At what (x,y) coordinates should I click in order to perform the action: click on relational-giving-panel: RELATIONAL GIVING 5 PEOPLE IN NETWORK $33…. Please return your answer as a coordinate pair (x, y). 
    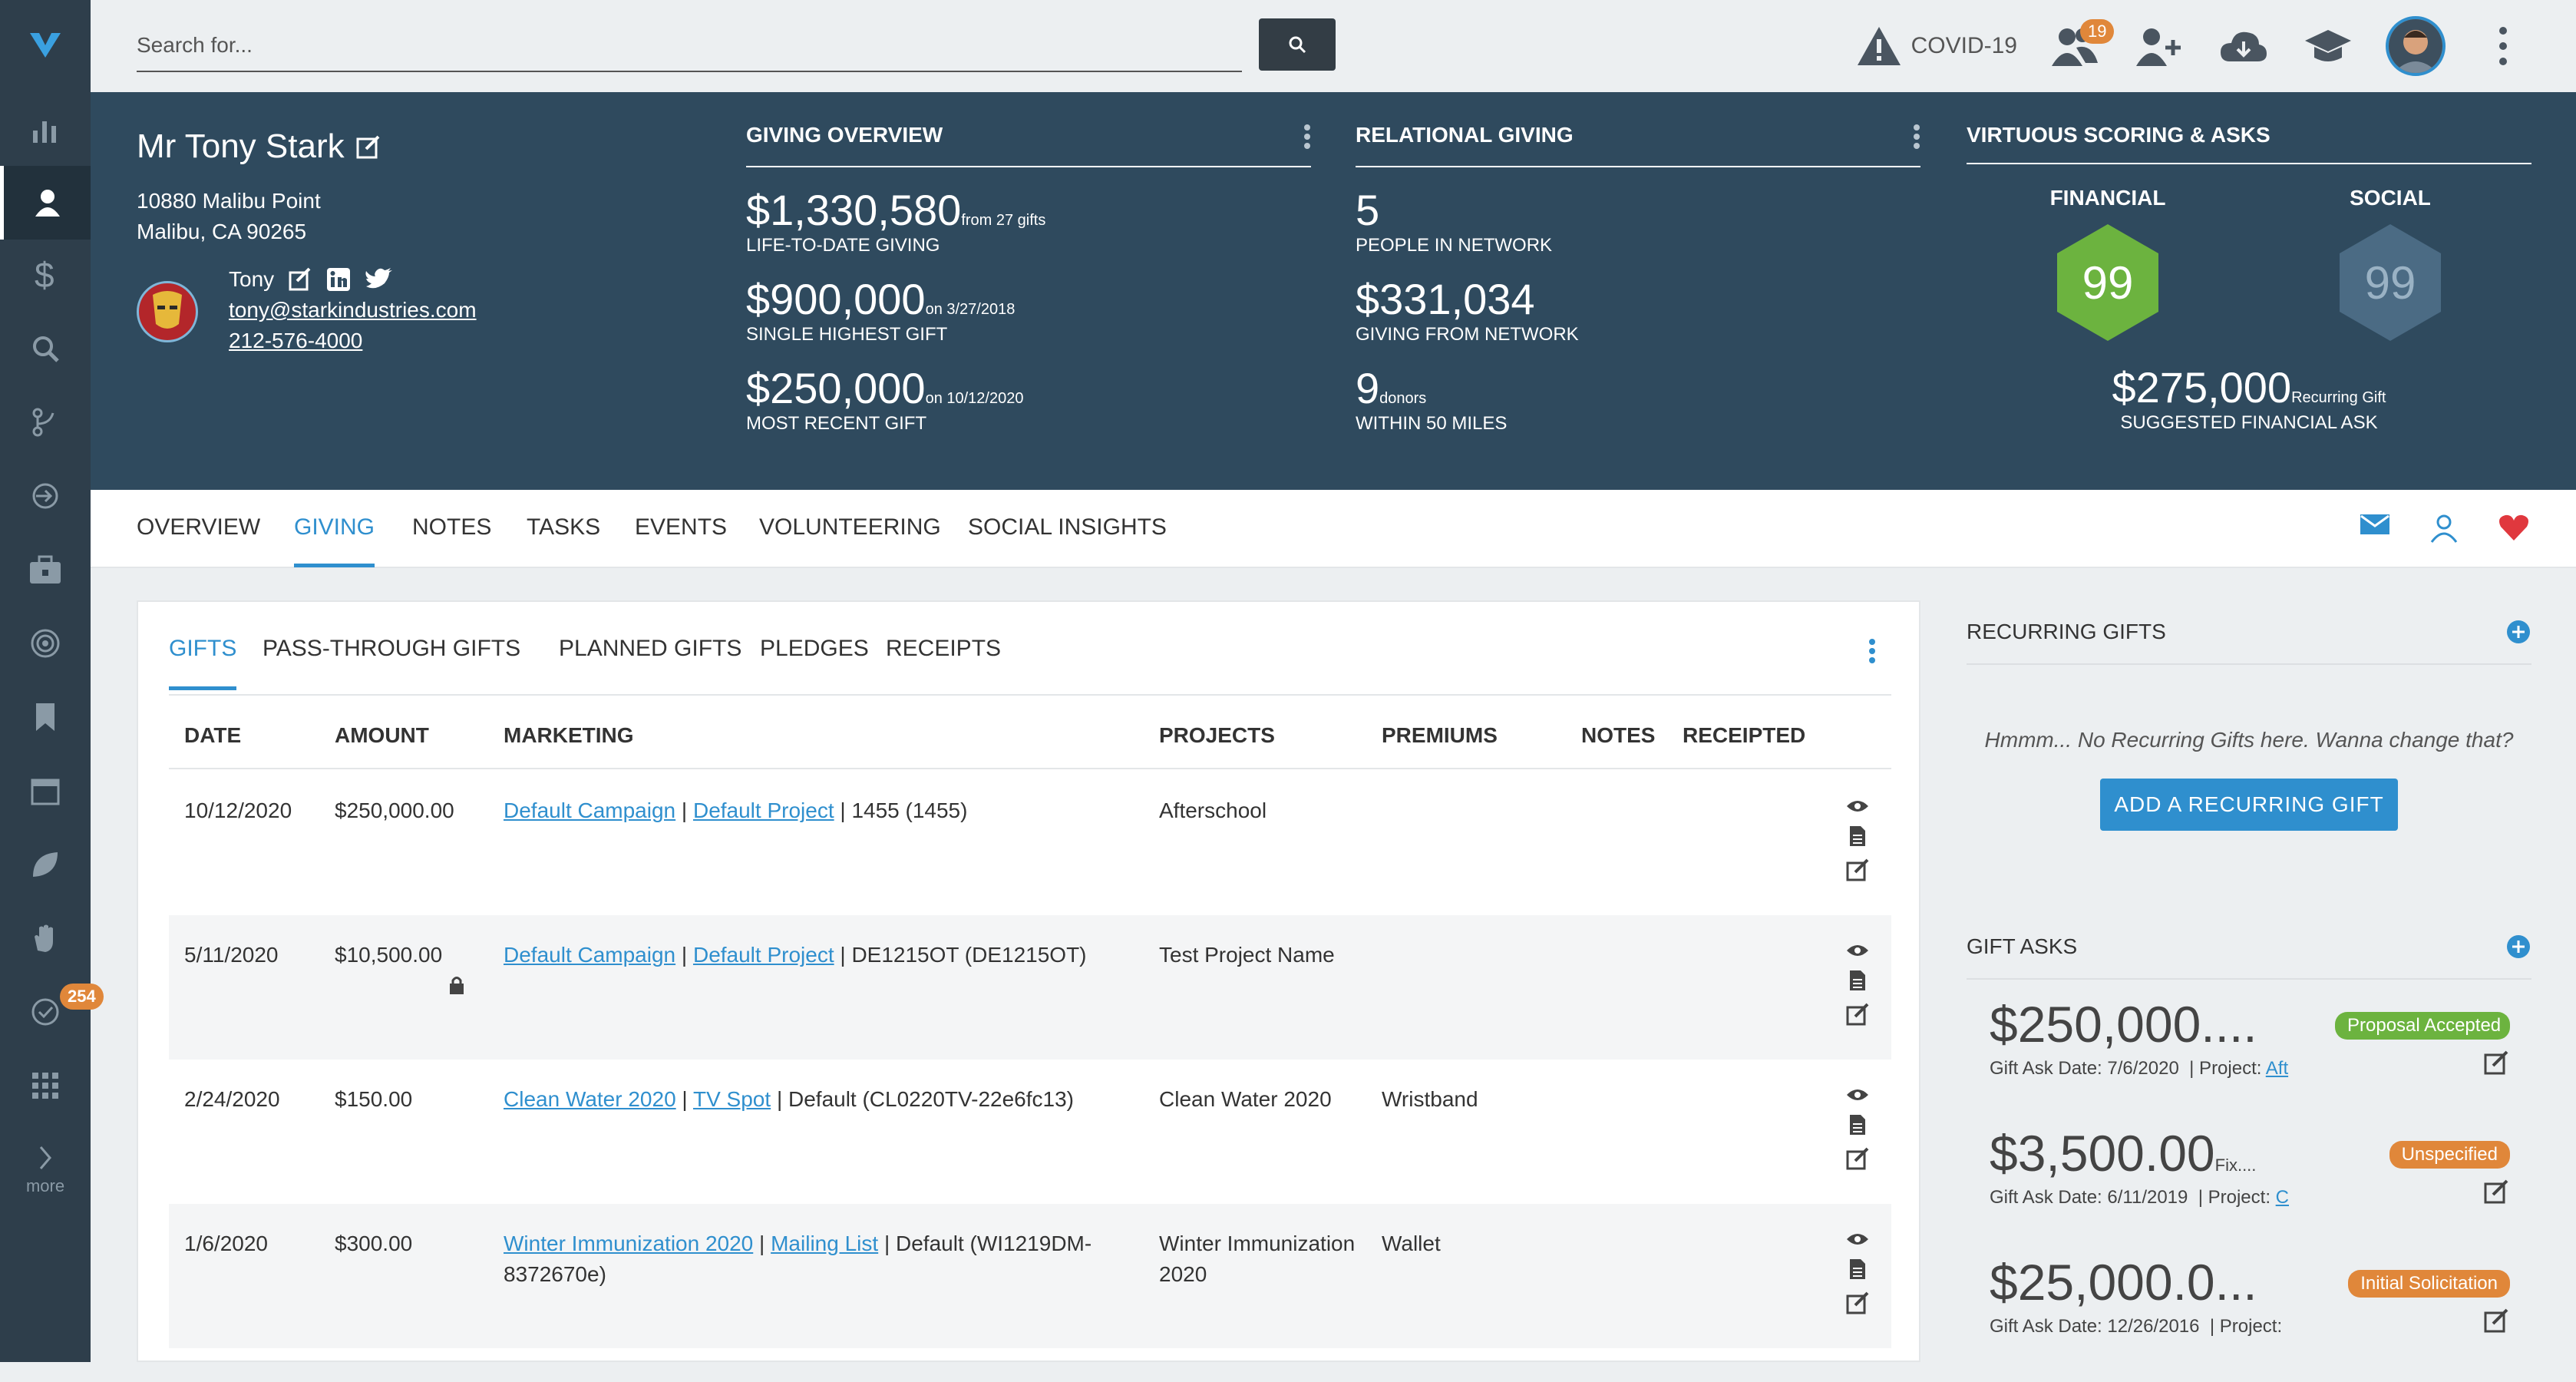
    Looking at the image, I should click on (1638, 279).